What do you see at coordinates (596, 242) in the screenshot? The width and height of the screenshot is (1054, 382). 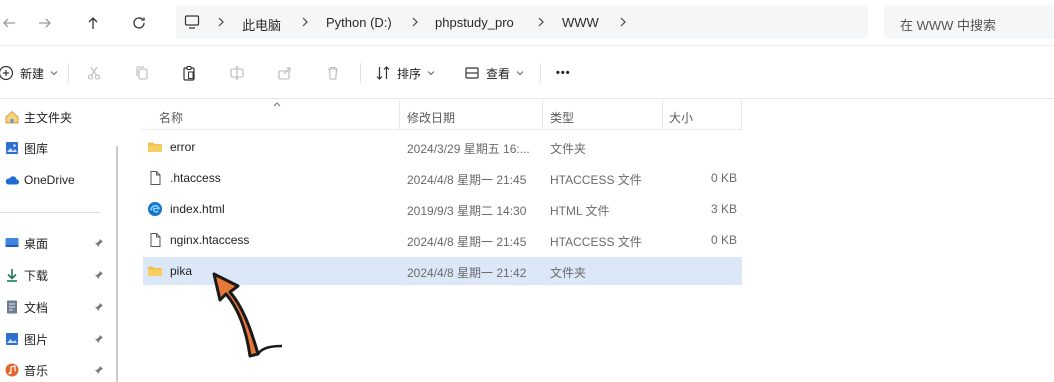 I see `file-type: HTACCESS 文件` at bounding box center [596, 242].